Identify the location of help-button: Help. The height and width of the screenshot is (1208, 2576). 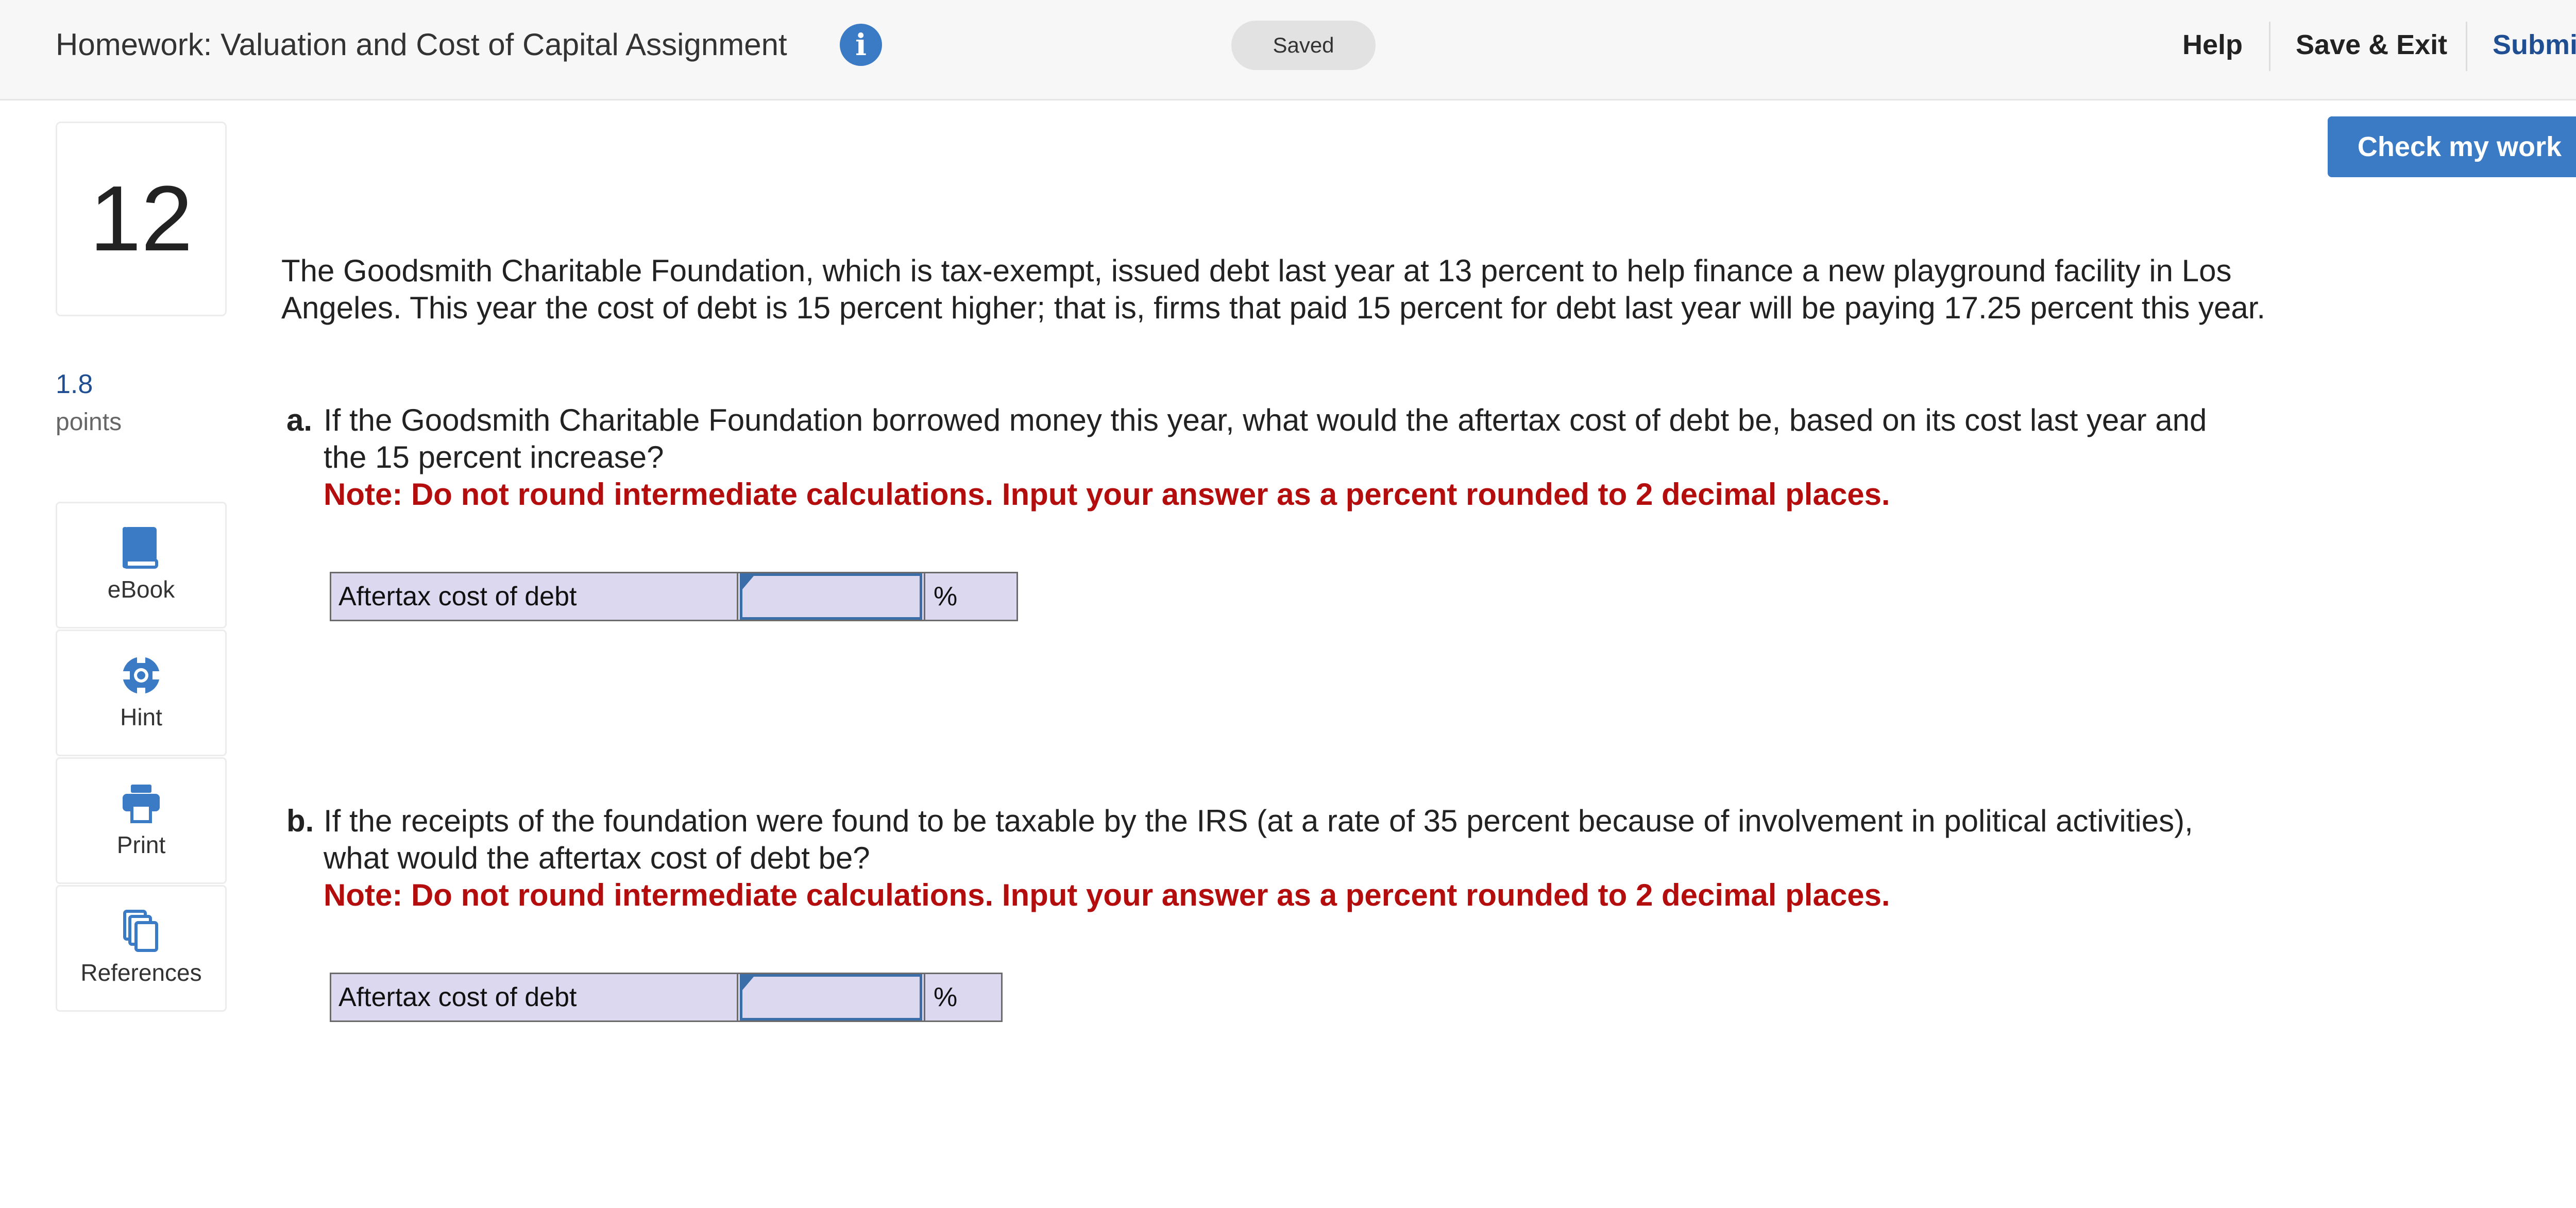
(2212, 45).